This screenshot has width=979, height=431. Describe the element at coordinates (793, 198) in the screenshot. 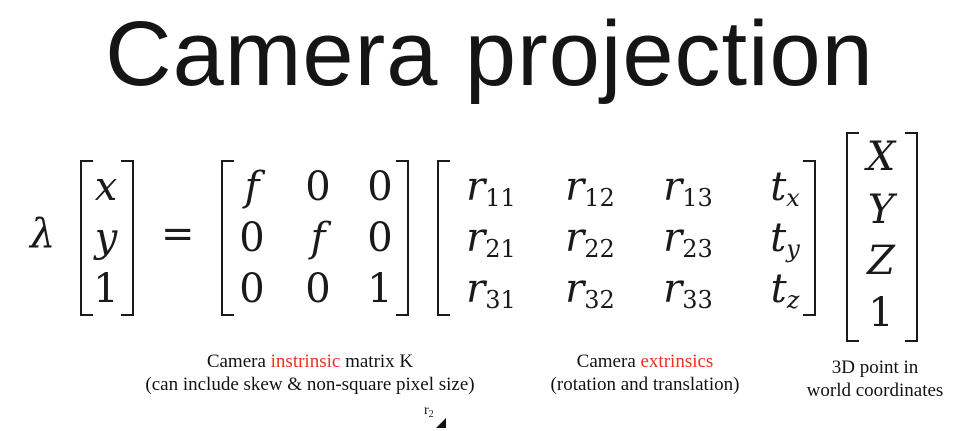

I see `extrinsic-cell-subscript: x` at that location.